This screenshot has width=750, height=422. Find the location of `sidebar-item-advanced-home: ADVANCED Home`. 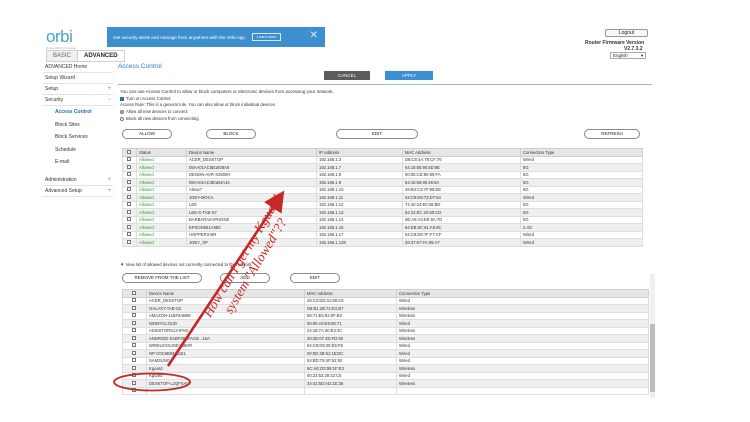

sidebar-item-advanced-home: ADVANCED Home is located at coordinates (78, 67).